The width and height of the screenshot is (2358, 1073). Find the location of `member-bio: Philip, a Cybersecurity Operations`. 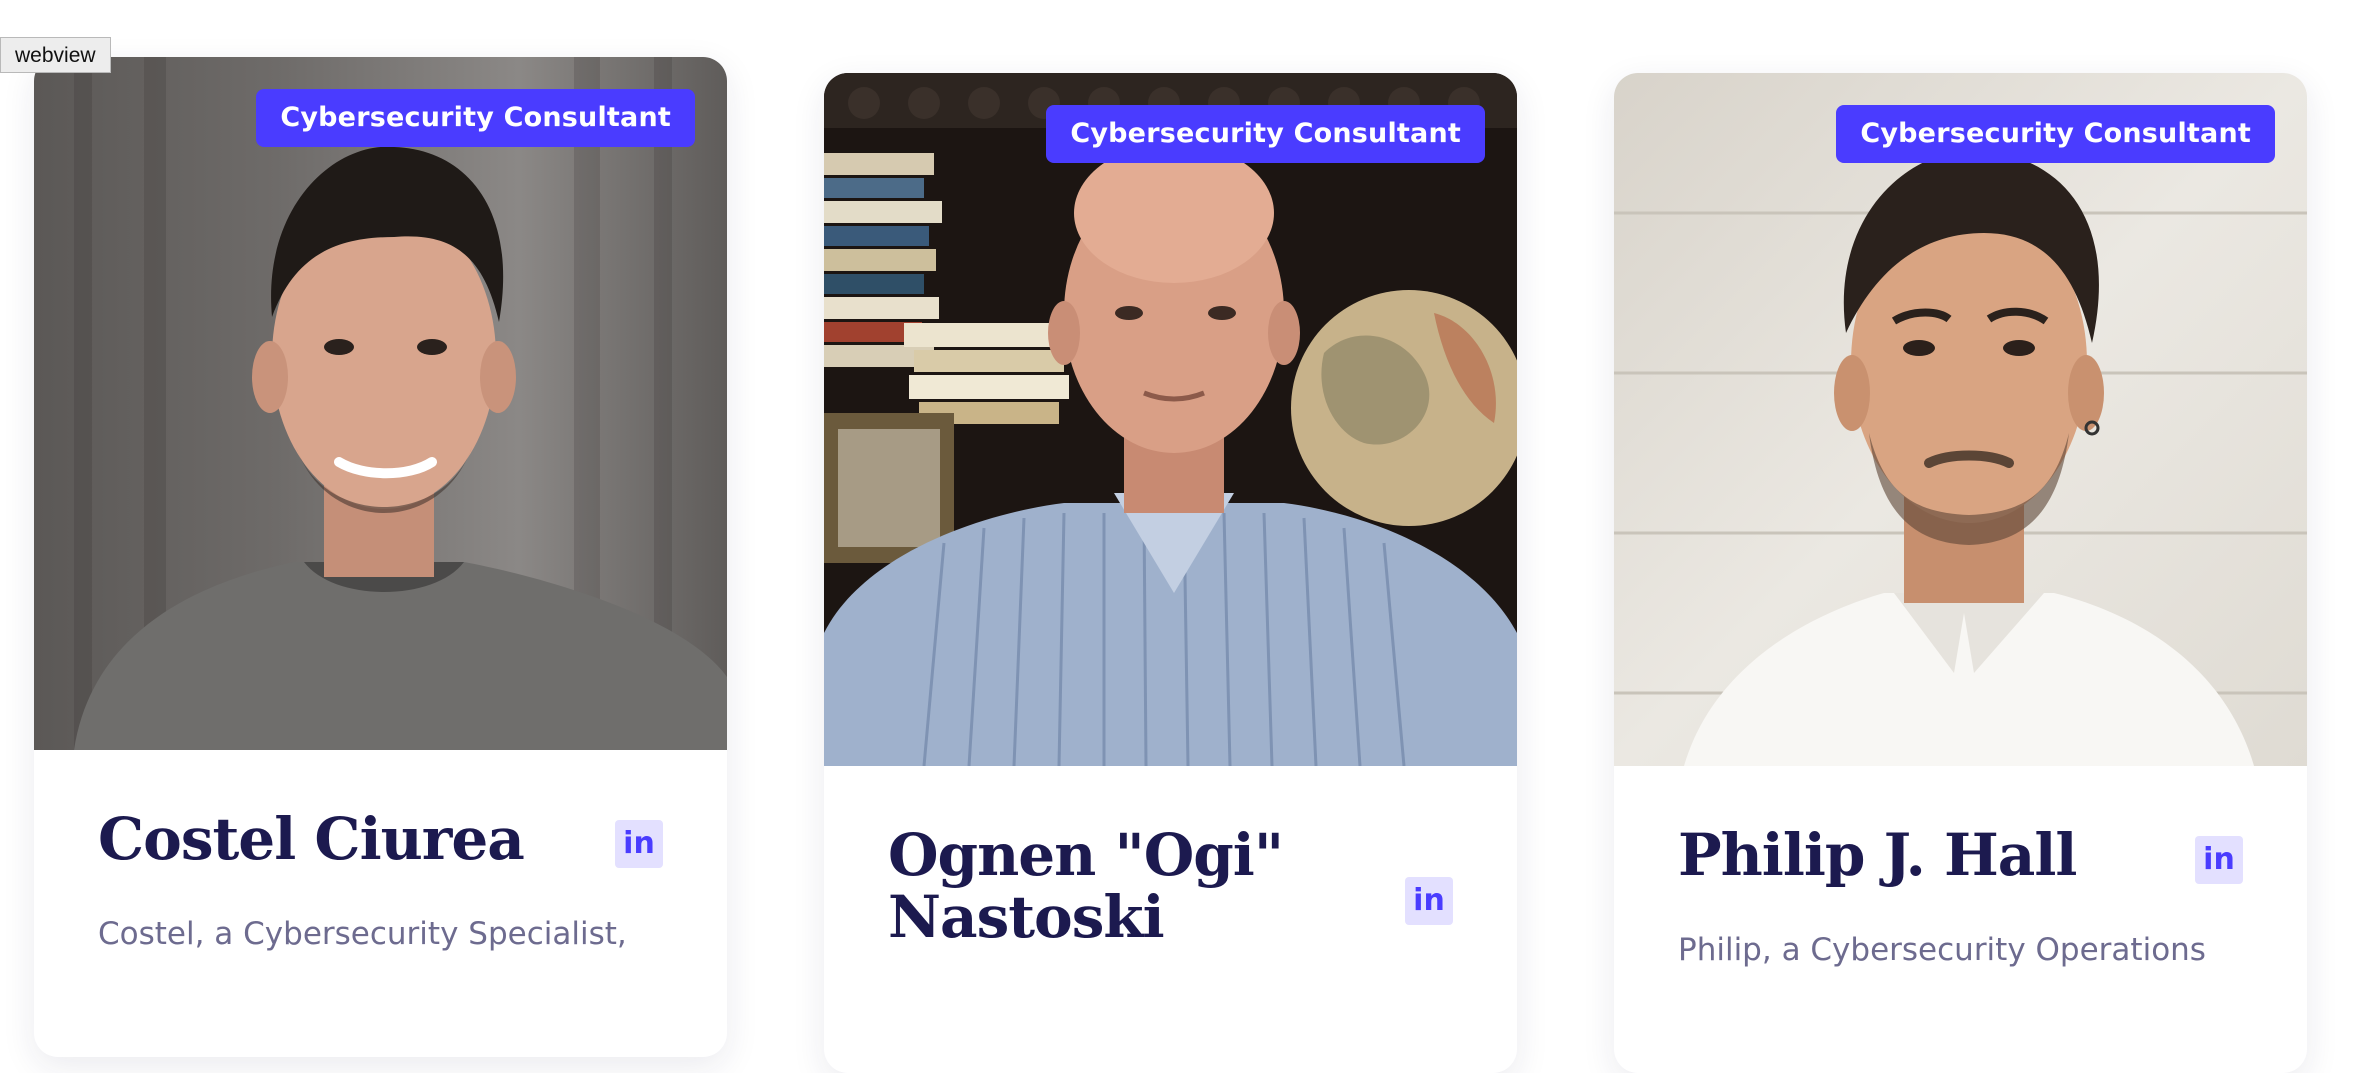

member-bio: Philip, a Cybersecurity Operations is located at coordinates (1942, 950).